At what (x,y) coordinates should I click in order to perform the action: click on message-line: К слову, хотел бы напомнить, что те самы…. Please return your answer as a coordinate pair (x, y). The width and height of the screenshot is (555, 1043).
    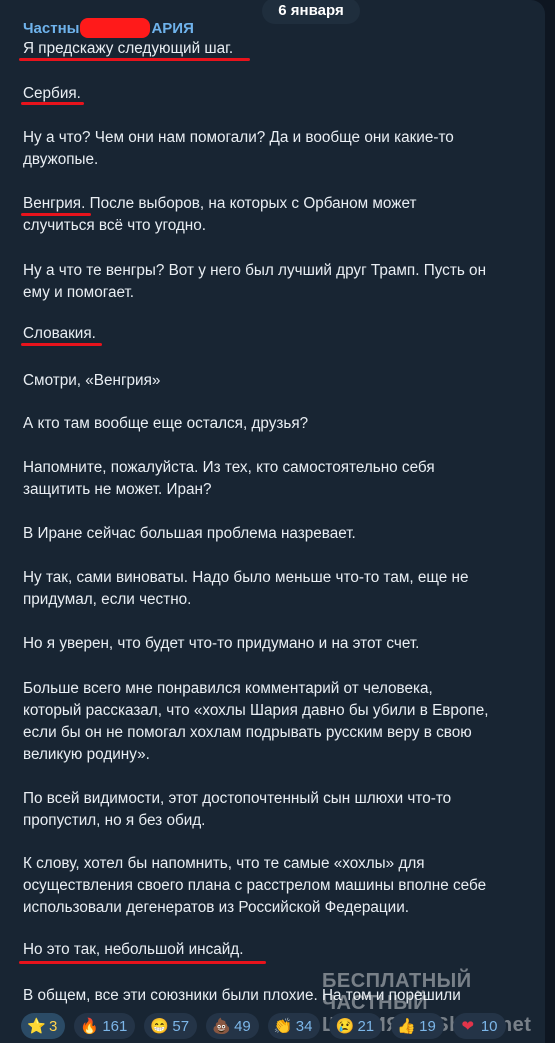
    Looking at the image, I should click on (224, 863).